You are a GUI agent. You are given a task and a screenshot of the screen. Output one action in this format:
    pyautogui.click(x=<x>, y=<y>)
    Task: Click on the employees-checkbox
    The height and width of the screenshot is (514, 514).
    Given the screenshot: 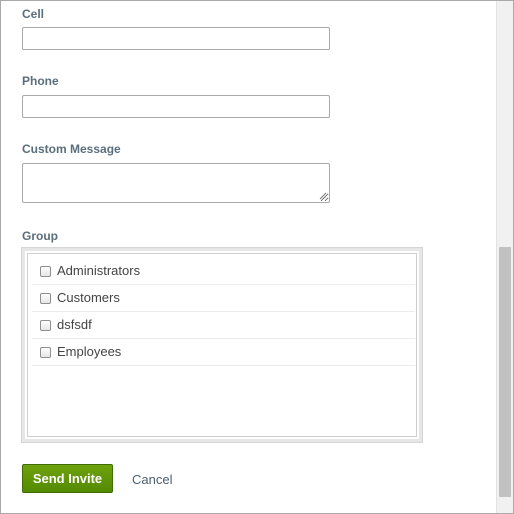 What is the action you would take?
    pyautogui.click(x=45, y=352)
    